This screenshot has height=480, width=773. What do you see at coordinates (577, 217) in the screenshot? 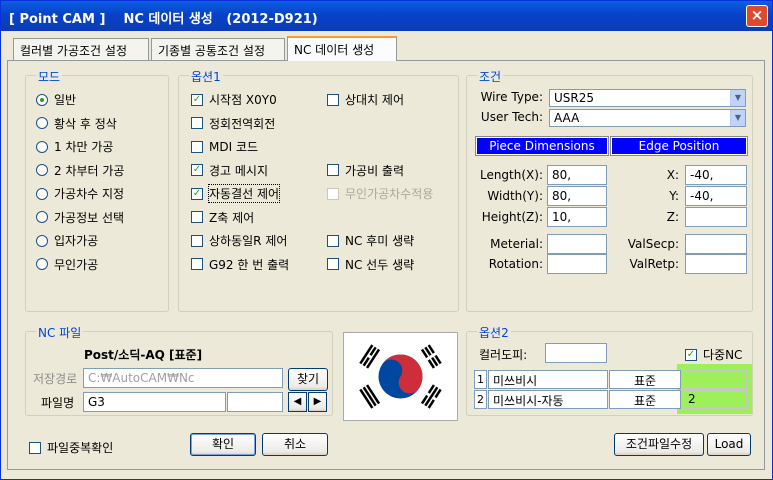
I see `height-input: 10,` at bounding box center [577, 217].